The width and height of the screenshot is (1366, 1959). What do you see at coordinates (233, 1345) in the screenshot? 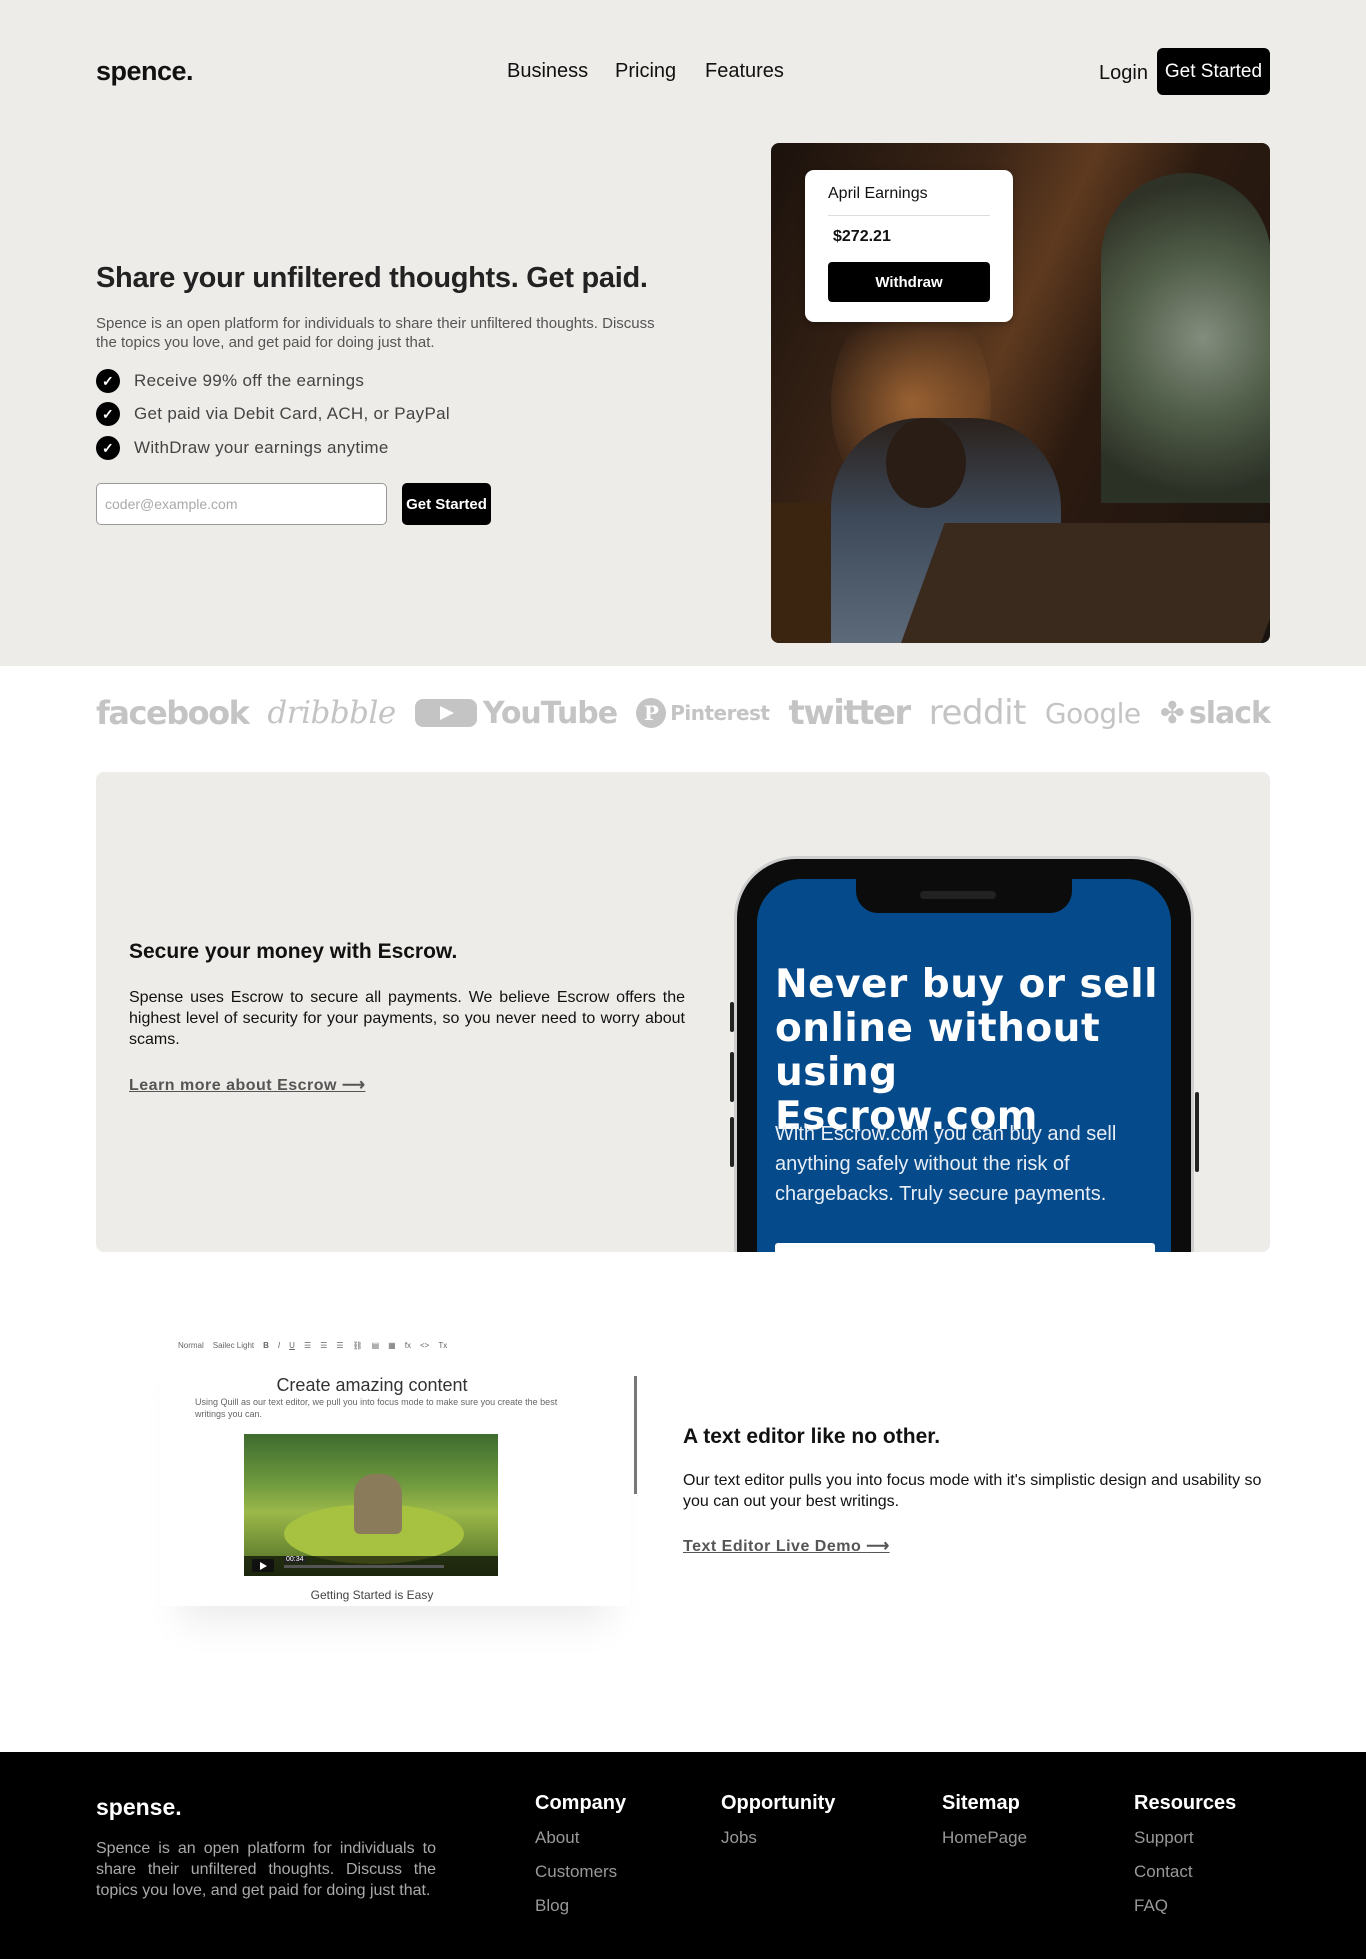
I see `font-select: Sailec Light` at bounding box center [233, 1345].